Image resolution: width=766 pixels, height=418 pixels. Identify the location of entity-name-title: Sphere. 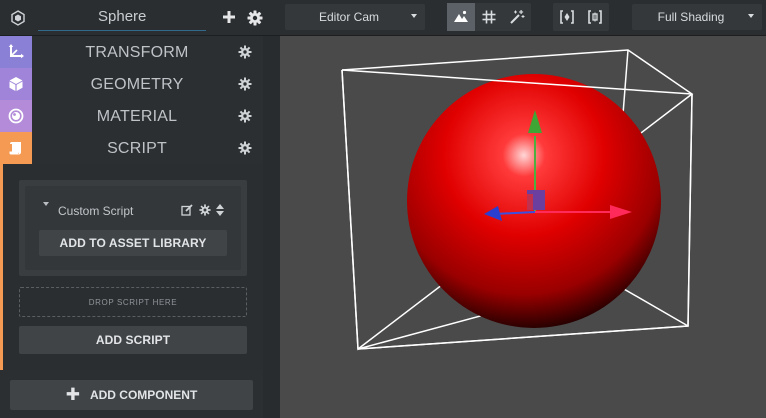
(122, 16).